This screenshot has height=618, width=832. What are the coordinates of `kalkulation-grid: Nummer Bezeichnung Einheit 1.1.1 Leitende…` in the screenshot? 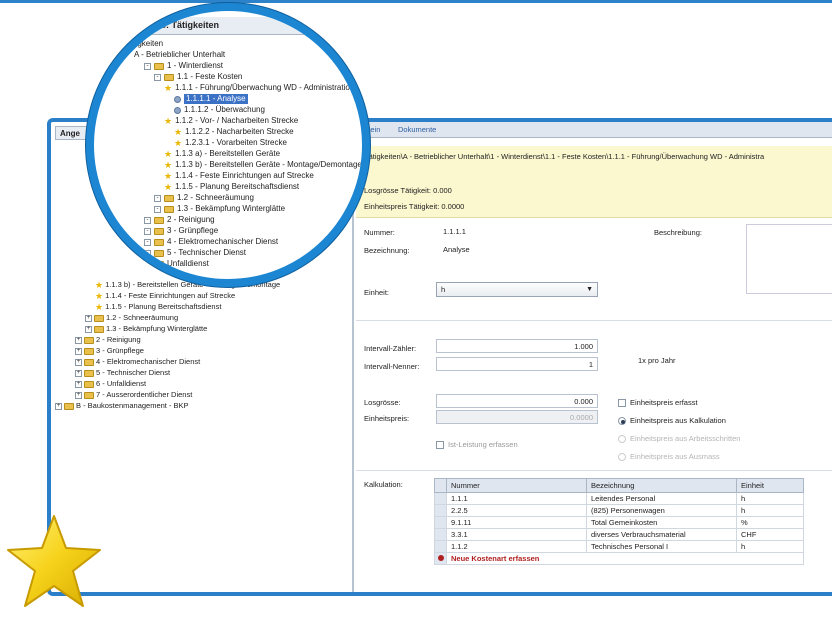 It's located at (619, 521).